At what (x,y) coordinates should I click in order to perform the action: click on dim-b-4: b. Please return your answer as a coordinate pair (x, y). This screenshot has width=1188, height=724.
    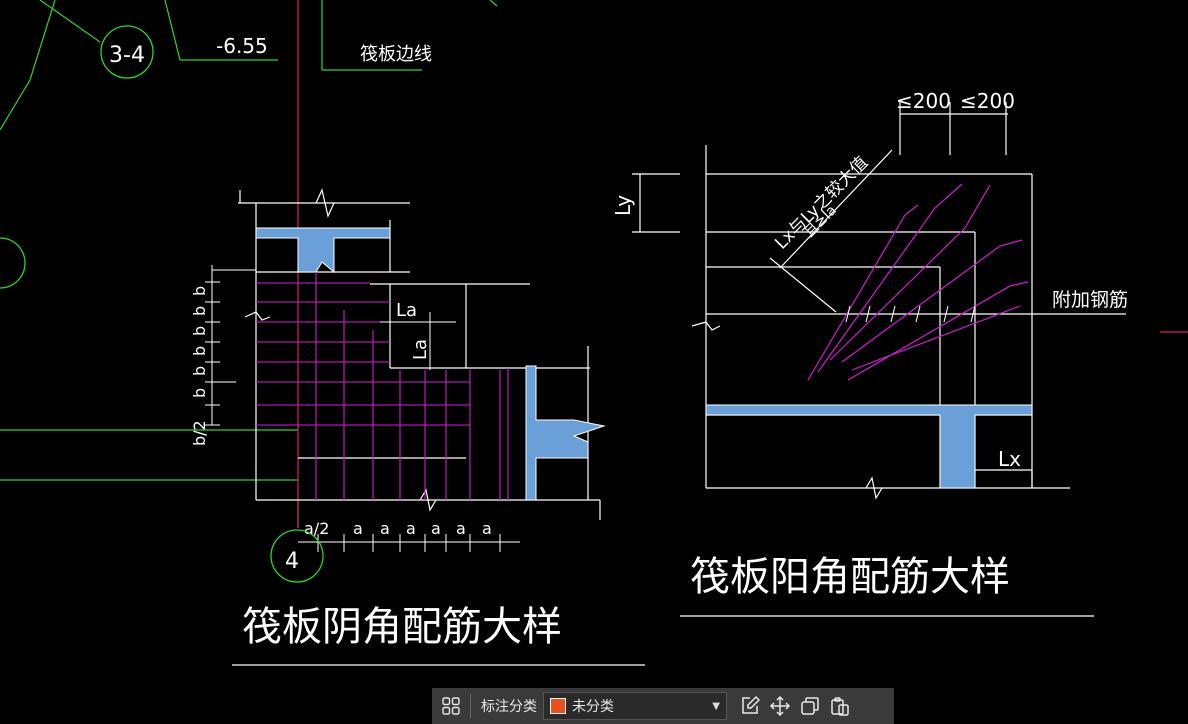
    Looking at the image, I should click on (199, 351).